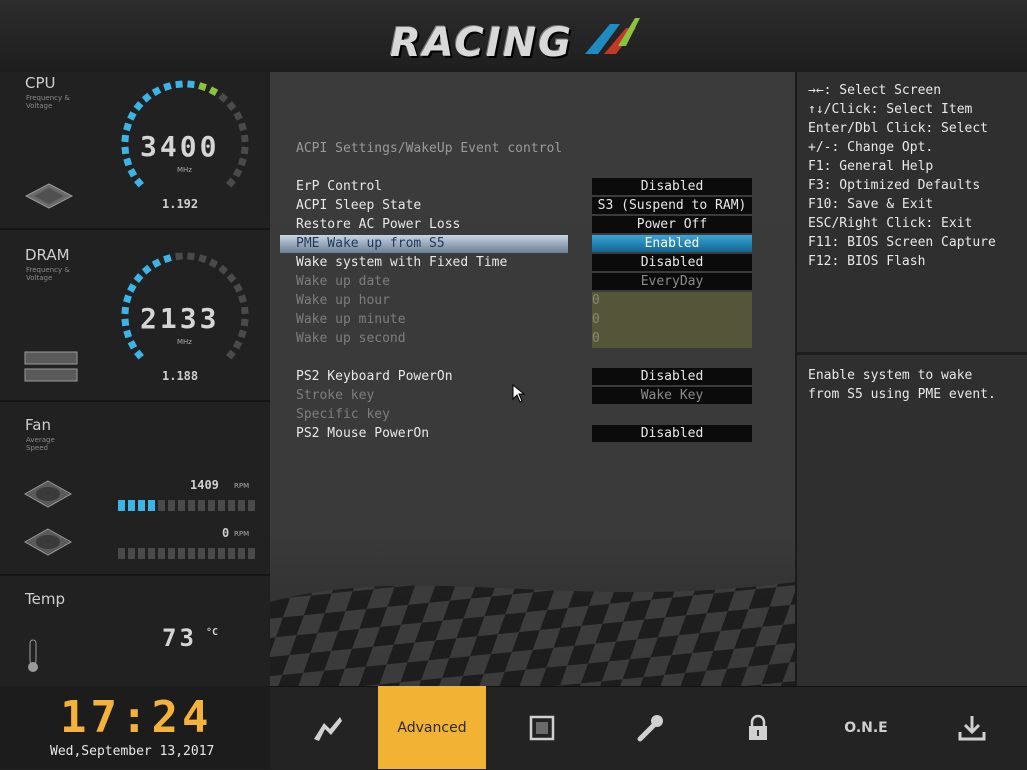 Image resolution: width=1027 pixels, height=770 pixels. Describe the element at coordinates (362, 433) in the screenshot. I see `setting-label-ps2-mouse-poweron: PS2 Mouse PowerOn` at that location.